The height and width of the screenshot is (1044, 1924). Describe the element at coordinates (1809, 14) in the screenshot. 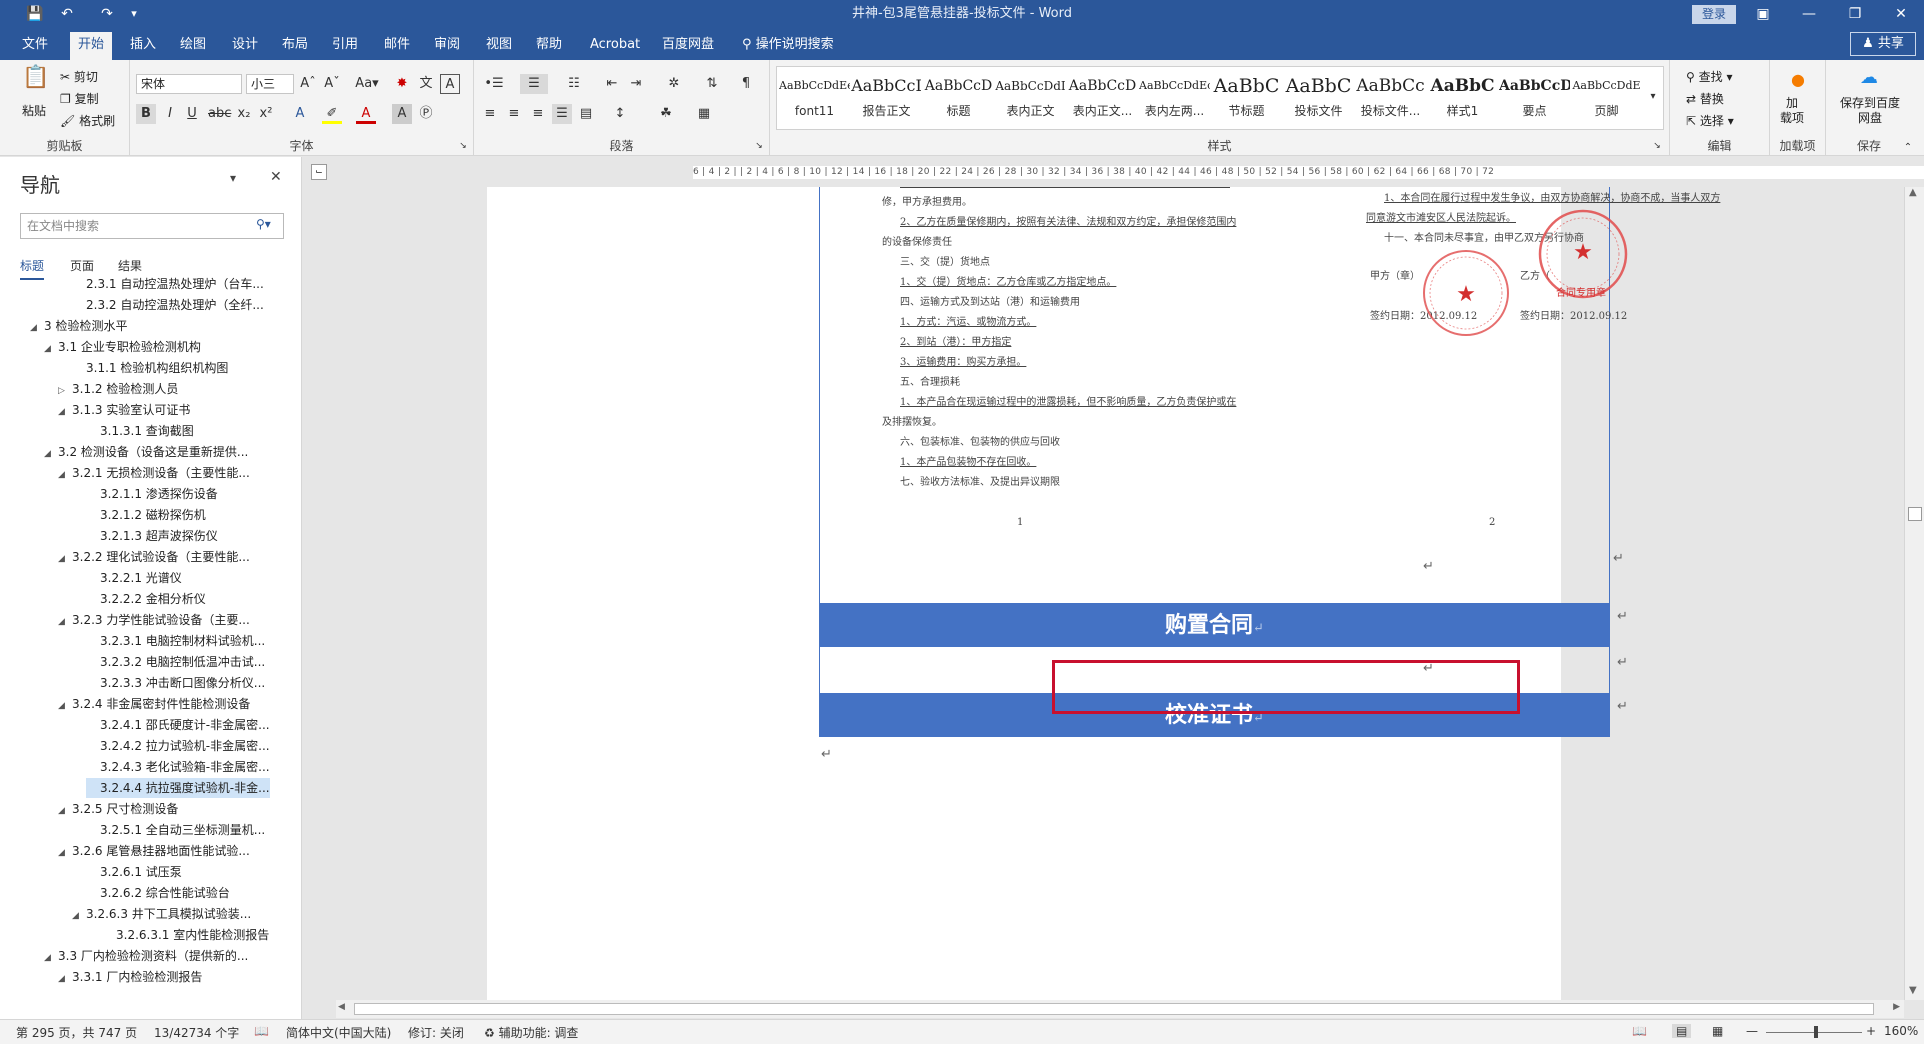

I see `minimize-icon: —` at that location.